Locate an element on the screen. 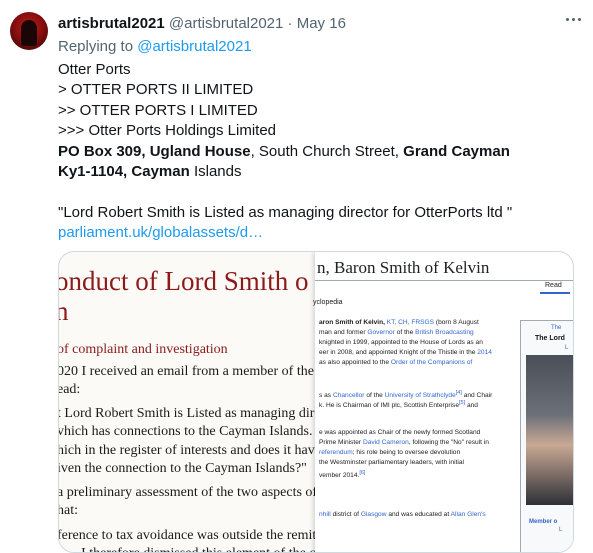  avatar-figure is located at coordinates (29, 33).